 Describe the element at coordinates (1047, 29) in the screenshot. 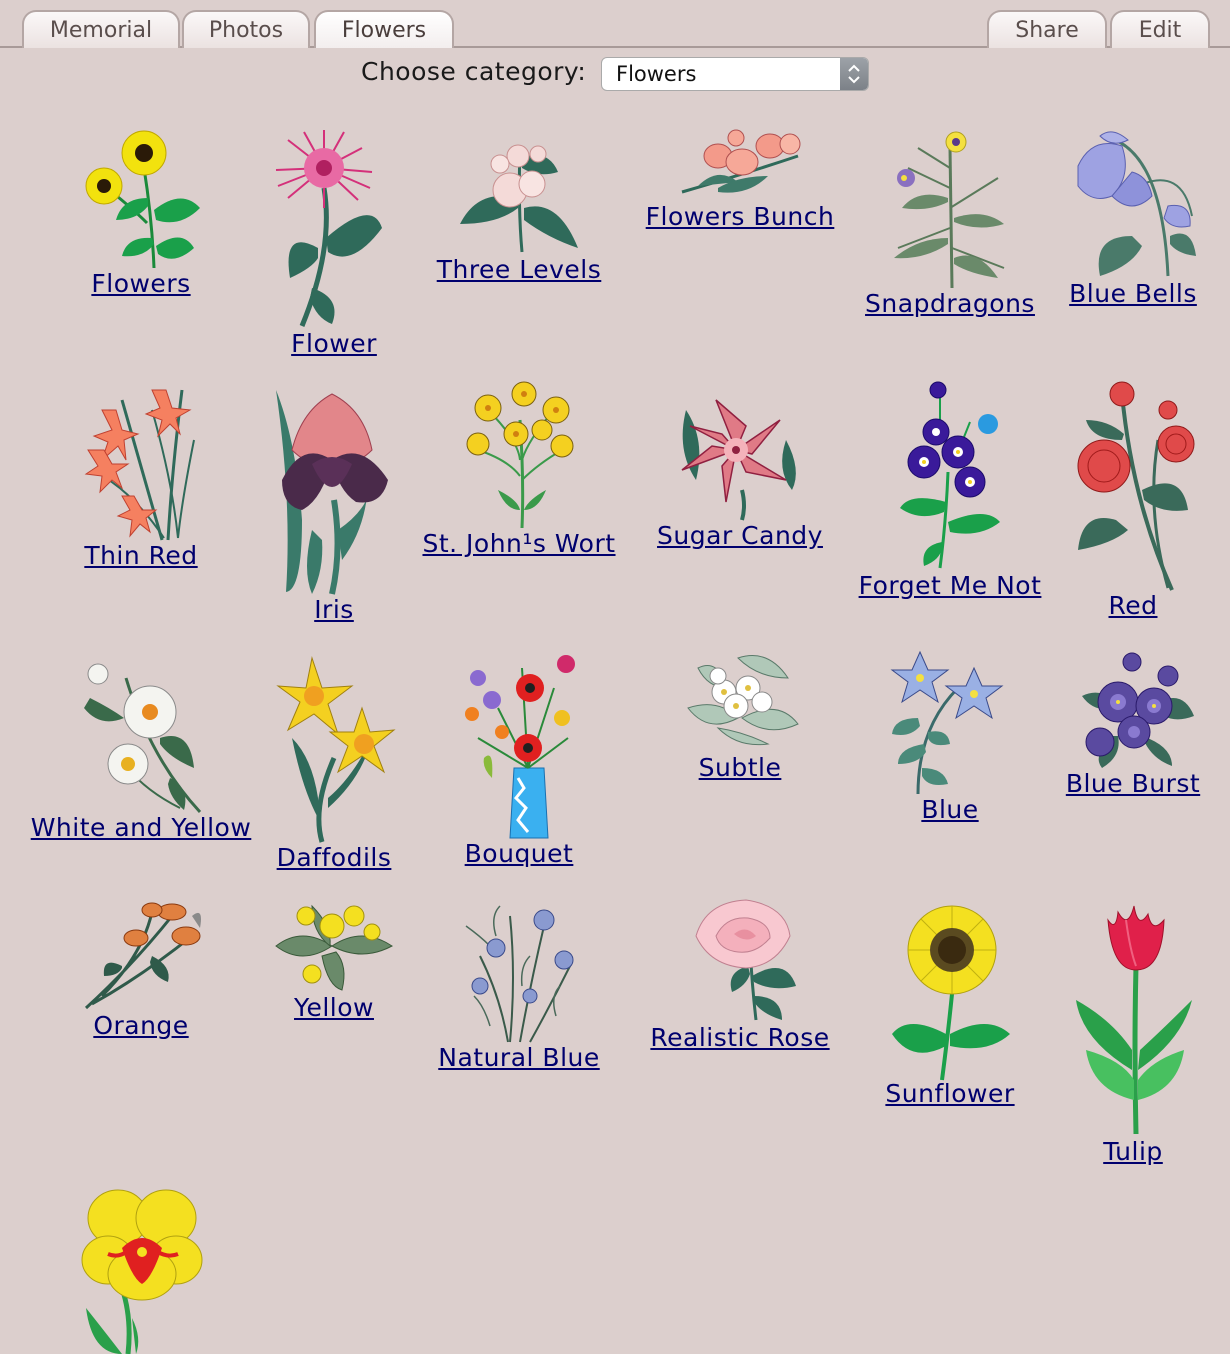

I see `share-button: Share` at that location.